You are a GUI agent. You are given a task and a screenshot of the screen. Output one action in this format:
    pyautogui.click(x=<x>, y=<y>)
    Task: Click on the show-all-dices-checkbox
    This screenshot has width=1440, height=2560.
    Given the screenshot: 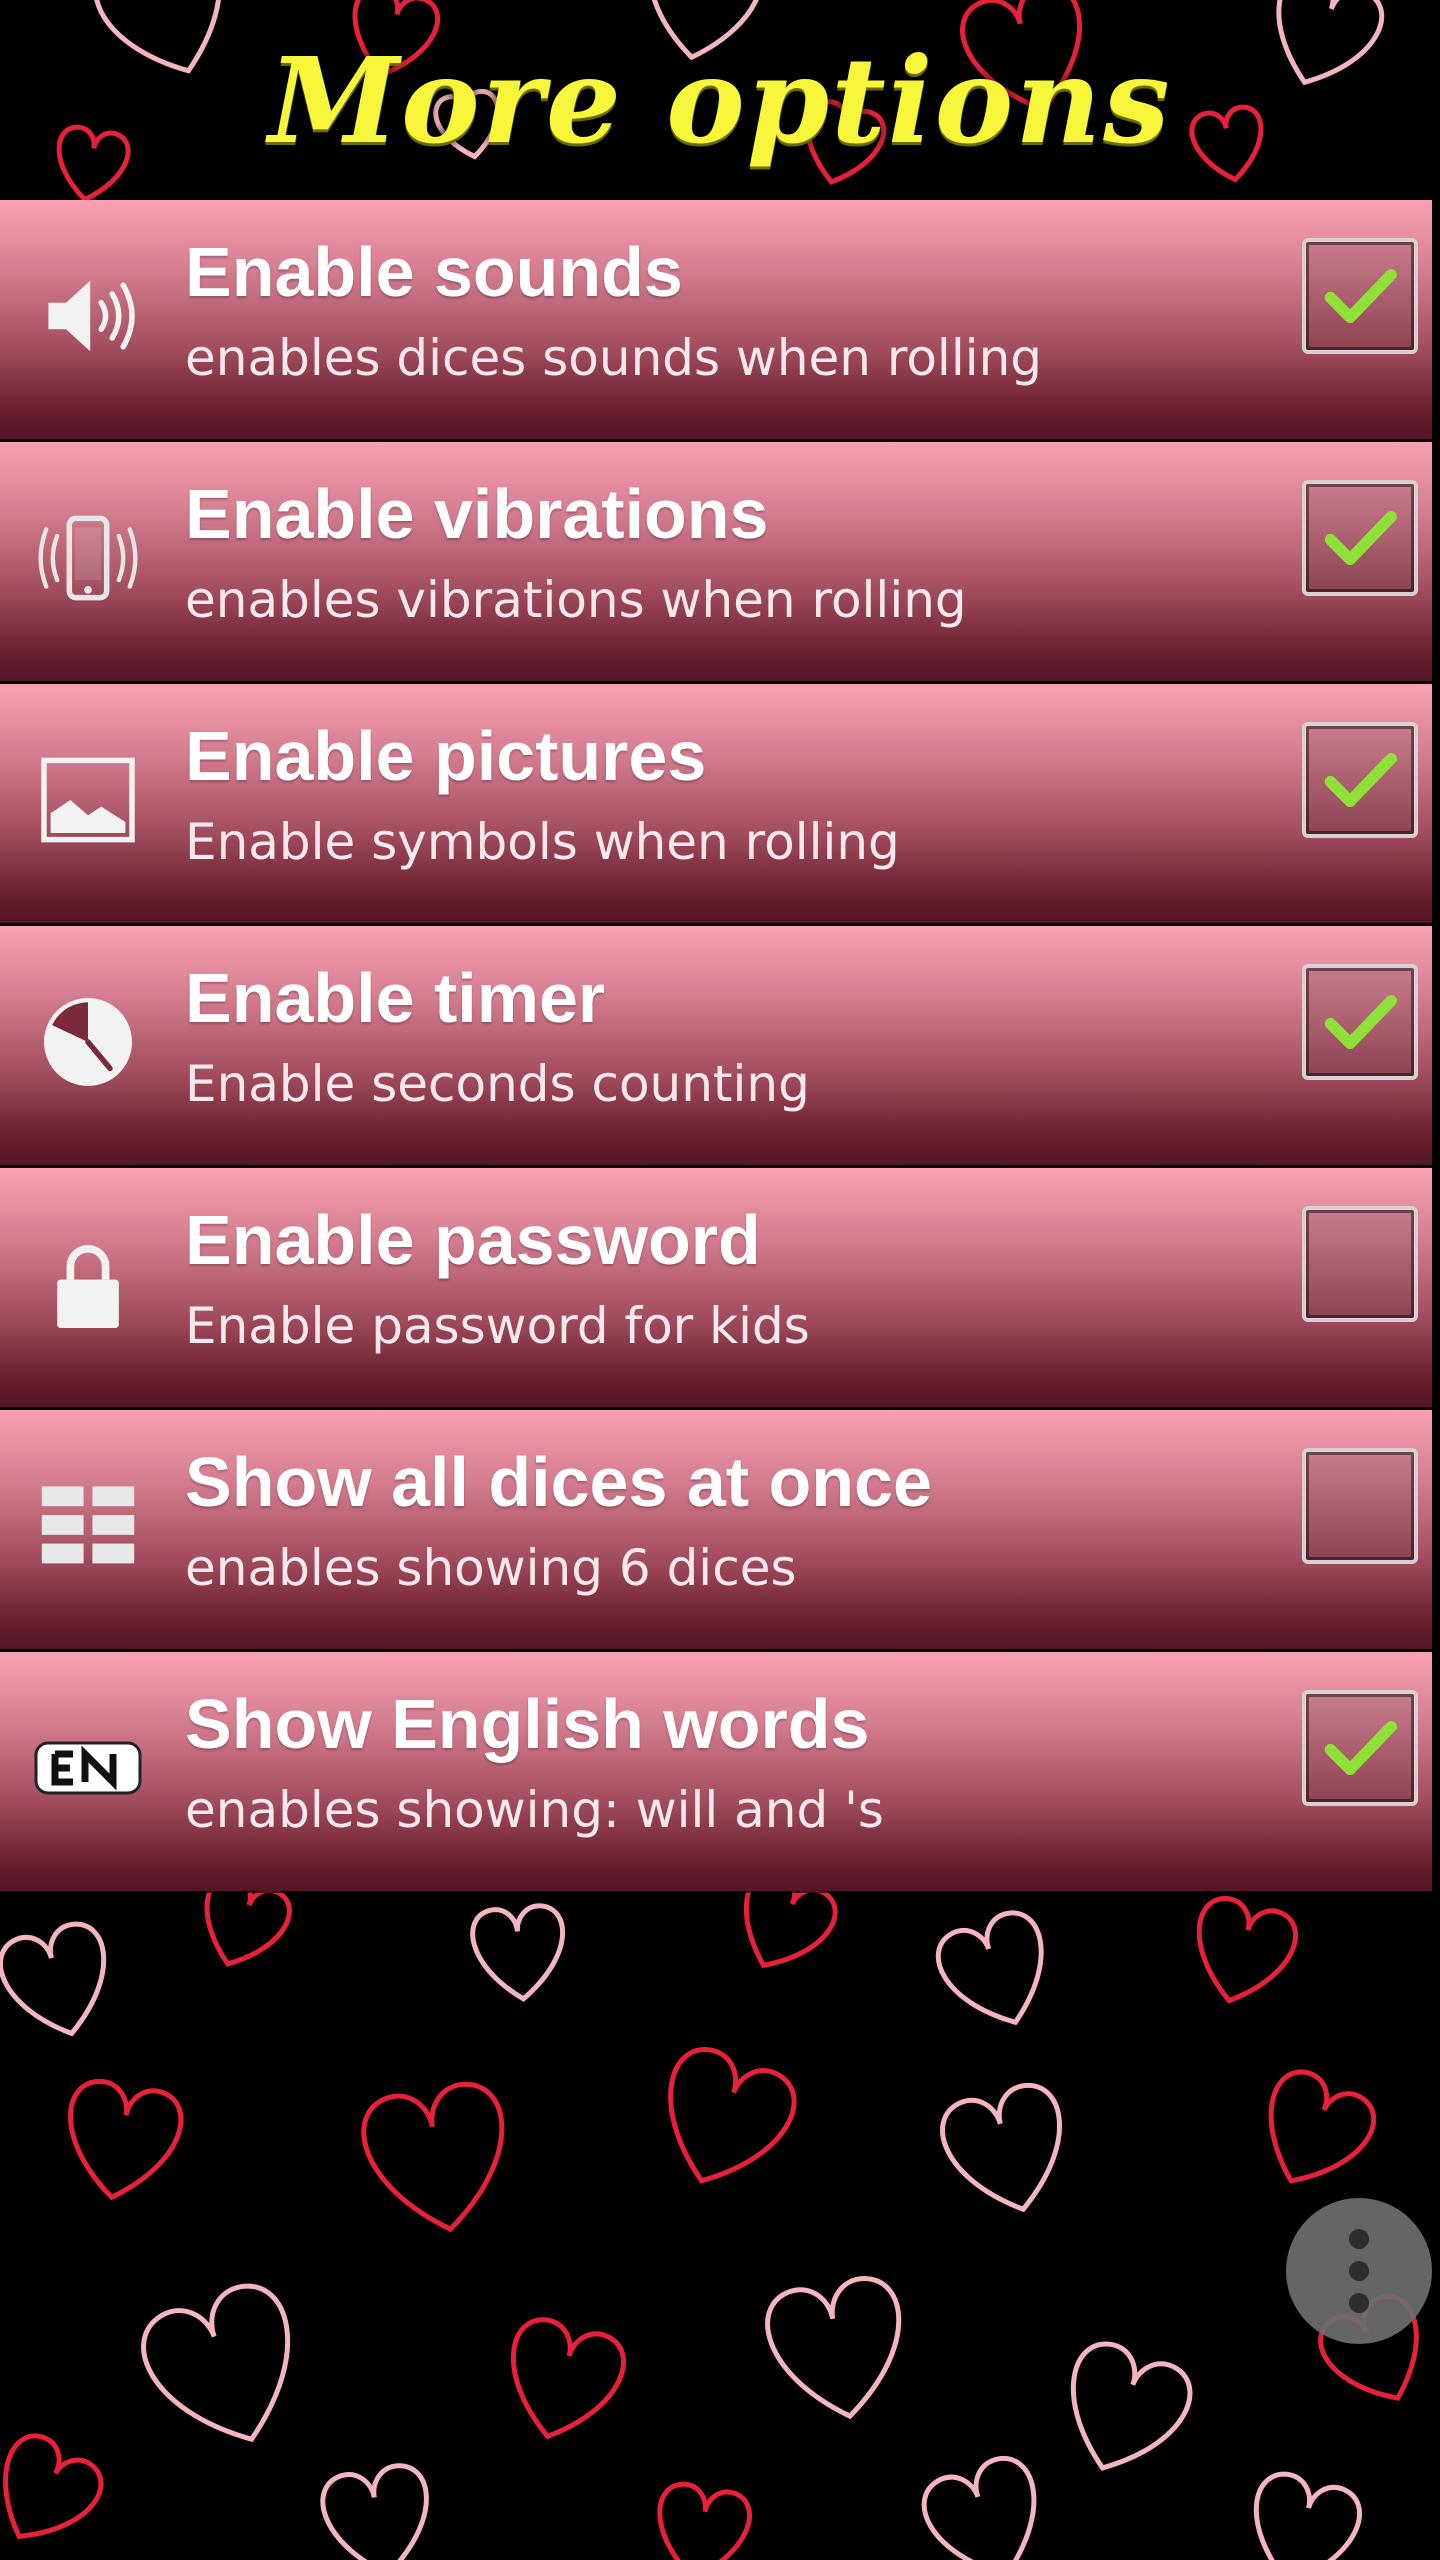 What is the action you would take?
    pyautogui.click(x=1360, y=1506)
    